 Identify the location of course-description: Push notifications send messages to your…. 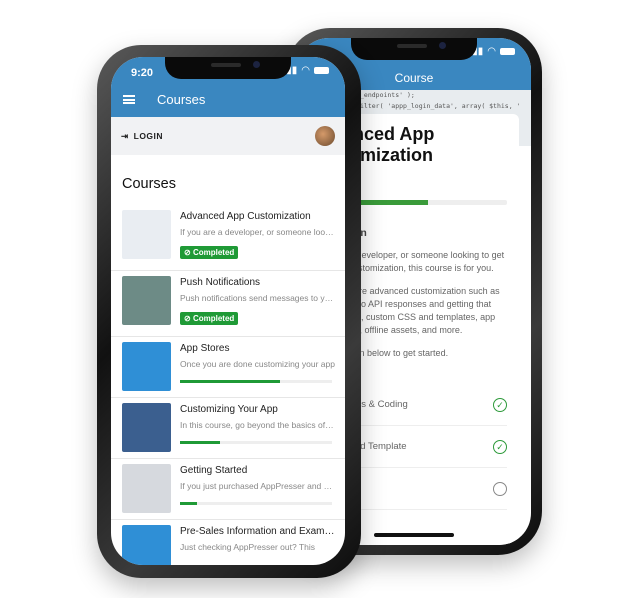
(257, 298).